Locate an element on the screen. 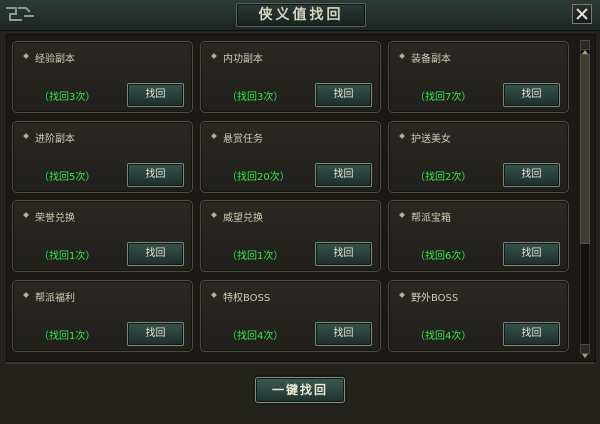  activity-name: 特权BOSS is located at coordinates (247, 298).